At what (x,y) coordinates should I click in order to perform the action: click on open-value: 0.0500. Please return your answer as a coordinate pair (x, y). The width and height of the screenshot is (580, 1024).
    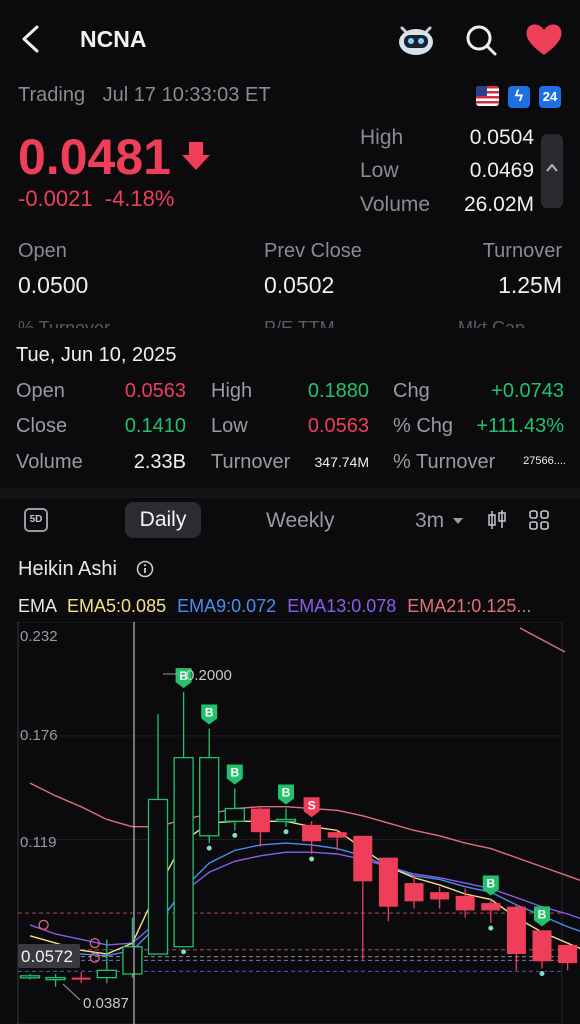
    Looking at the image, I should click on (53, 285).